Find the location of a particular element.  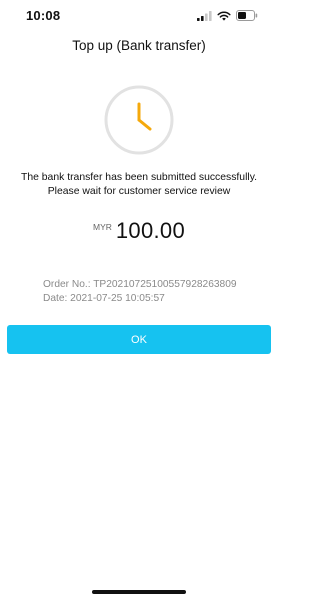

status-bar: 10:08 is located at coordinates (139, 15).